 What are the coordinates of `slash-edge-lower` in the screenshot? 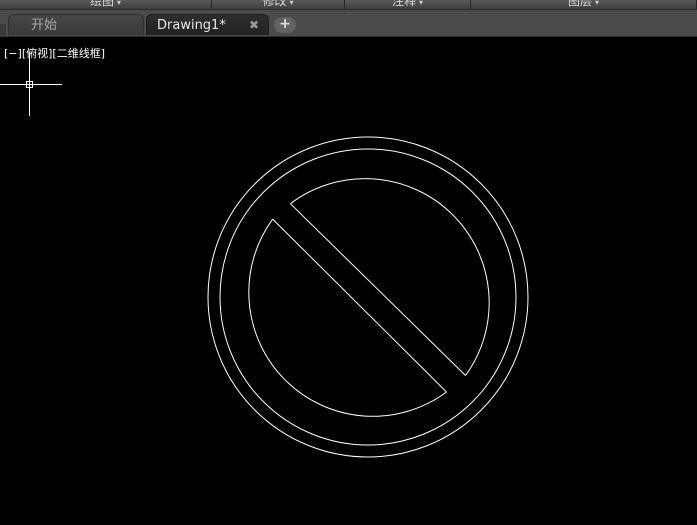 It's located at (359, 305).